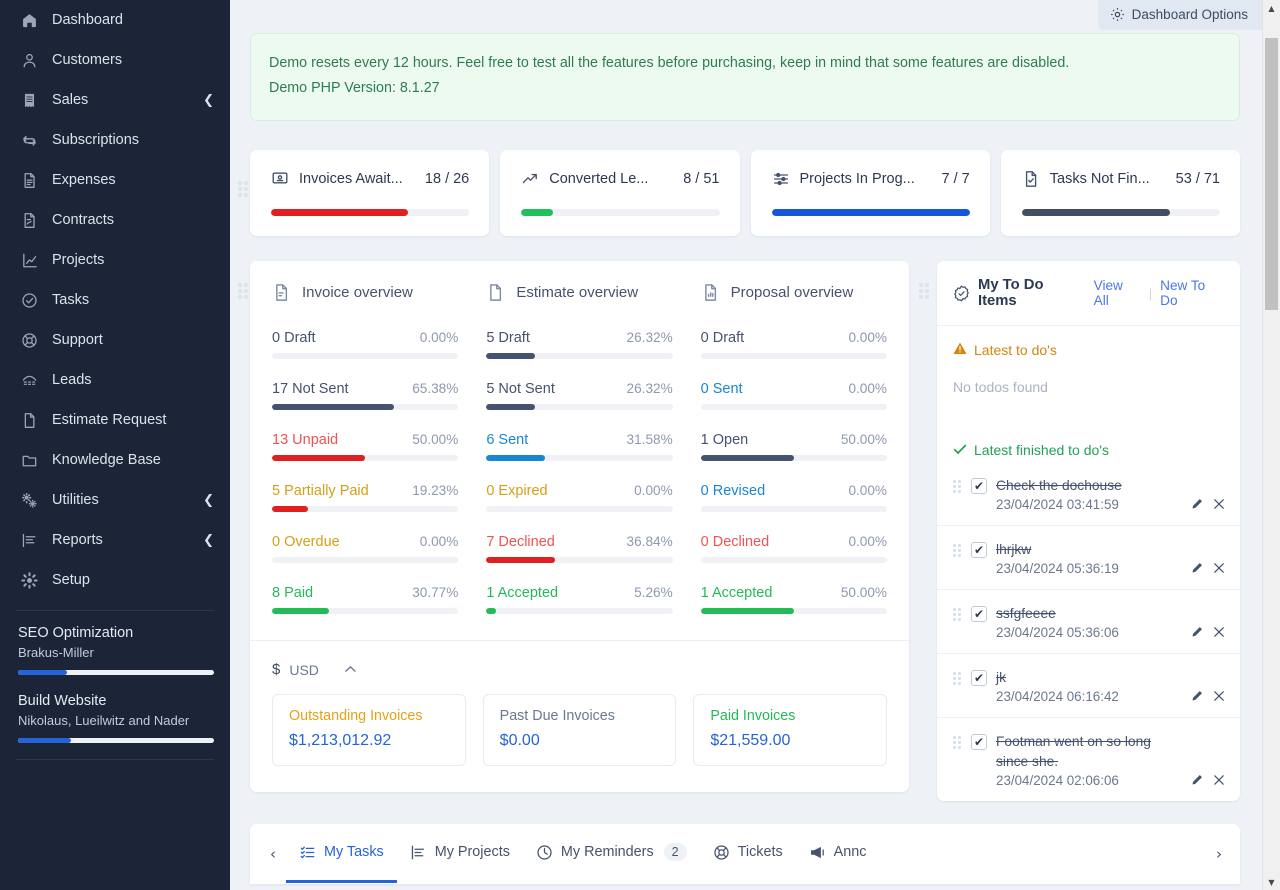 The height and width of the screenshot is (890, 1280). Describe the element at coordinates (341, 853) in the screenshot. I see `tab-my-tasks: My Tasks` at that location.